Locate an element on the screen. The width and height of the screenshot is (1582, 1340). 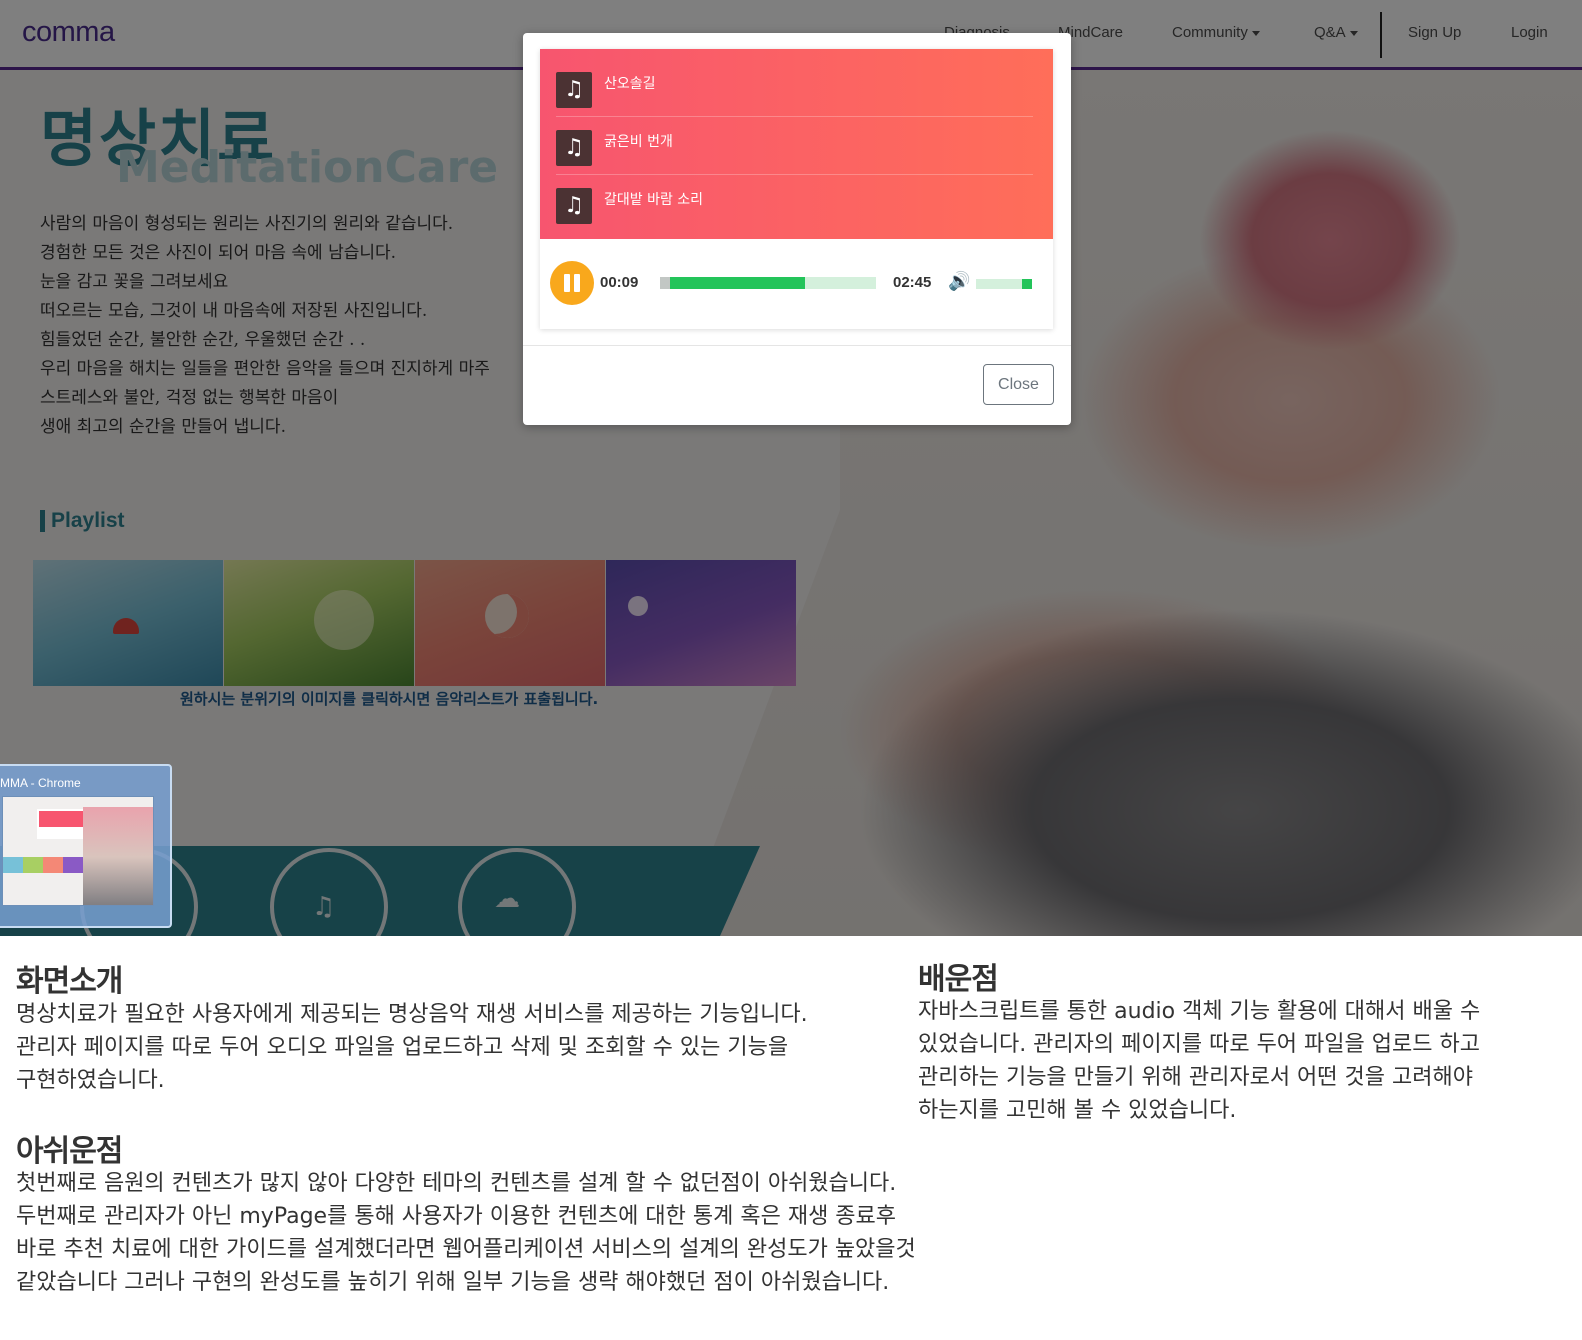
pause-button is located at coordinates (572, 283).